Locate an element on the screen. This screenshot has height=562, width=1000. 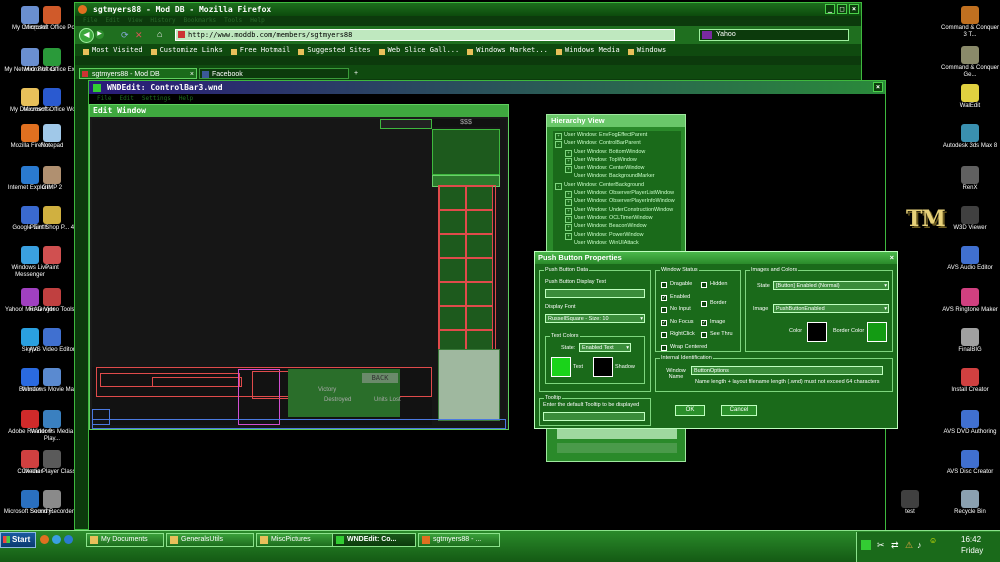
desktop-icon: test is located at coordinates (910, 503).